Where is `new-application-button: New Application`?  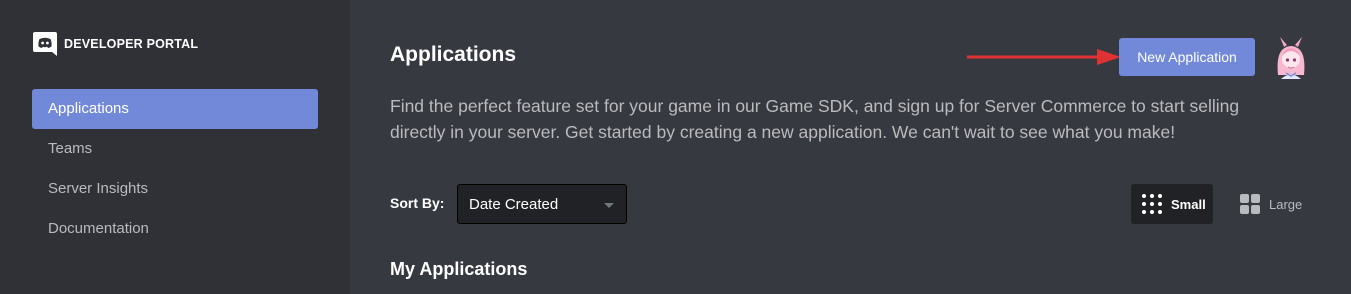
new-application-button: New Application is located at coordinates (1187, 57).